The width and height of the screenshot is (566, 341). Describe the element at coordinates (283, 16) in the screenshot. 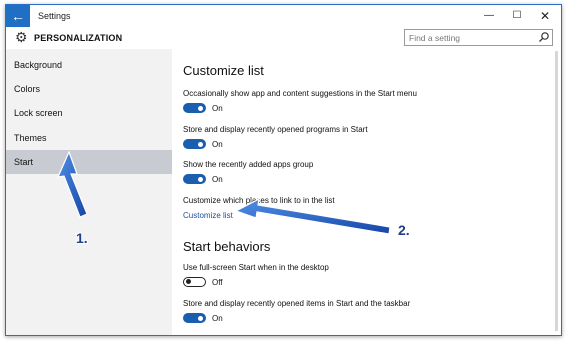

I see `title-bar: ← Settings — ☐ ✕` at that location.